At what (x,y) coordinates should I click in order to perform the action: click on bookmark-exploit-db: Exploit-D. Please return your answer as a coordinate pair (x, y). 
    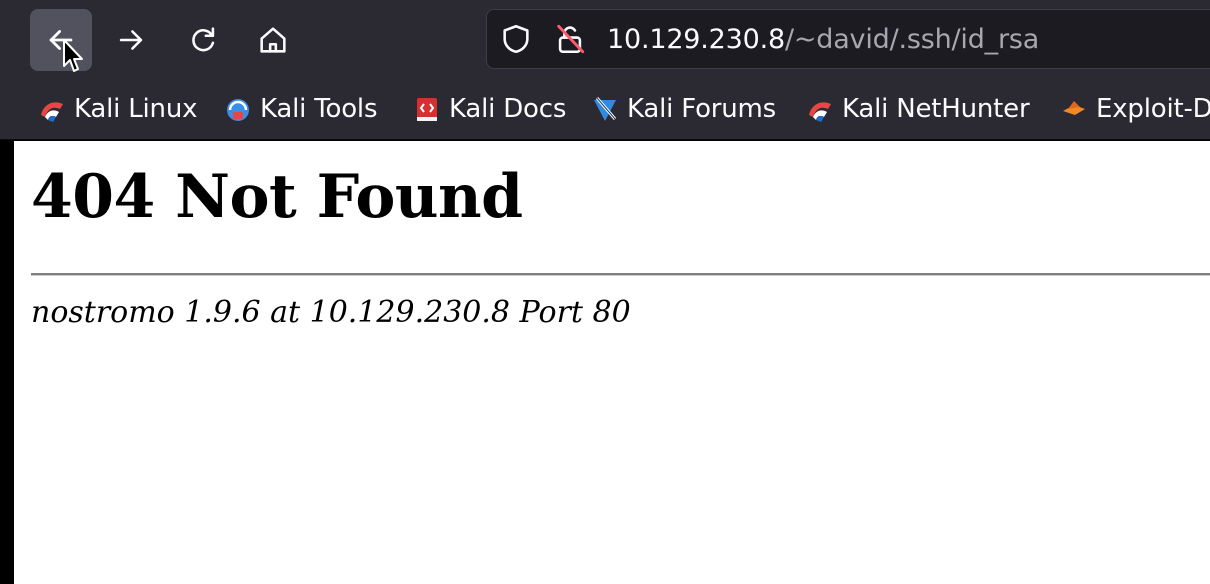
    Looking at the image, I should click on (1135, 109).